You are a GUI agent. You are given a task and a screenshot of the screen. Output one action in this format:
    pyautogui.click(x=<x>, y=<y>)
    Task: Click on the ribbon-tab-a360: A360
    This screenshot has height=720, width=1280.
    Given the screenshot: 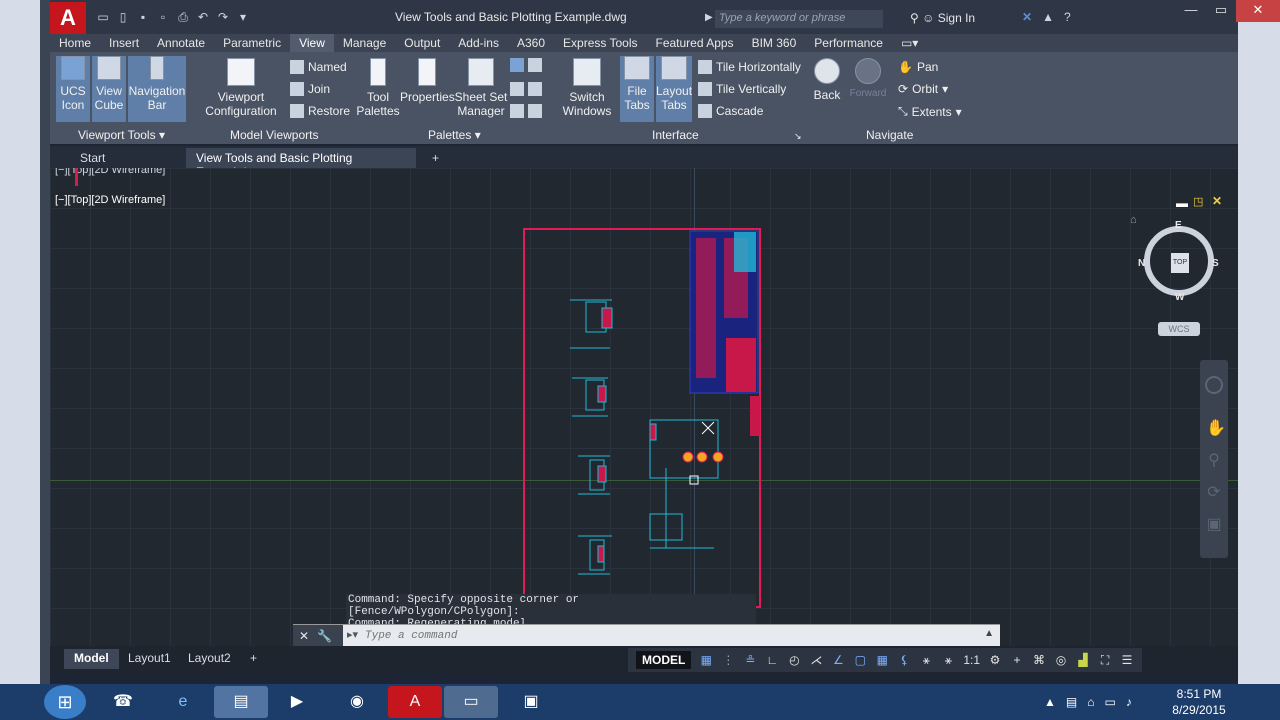 What is the action you would take?
    pyautogui.click(x=531, y=43)
    